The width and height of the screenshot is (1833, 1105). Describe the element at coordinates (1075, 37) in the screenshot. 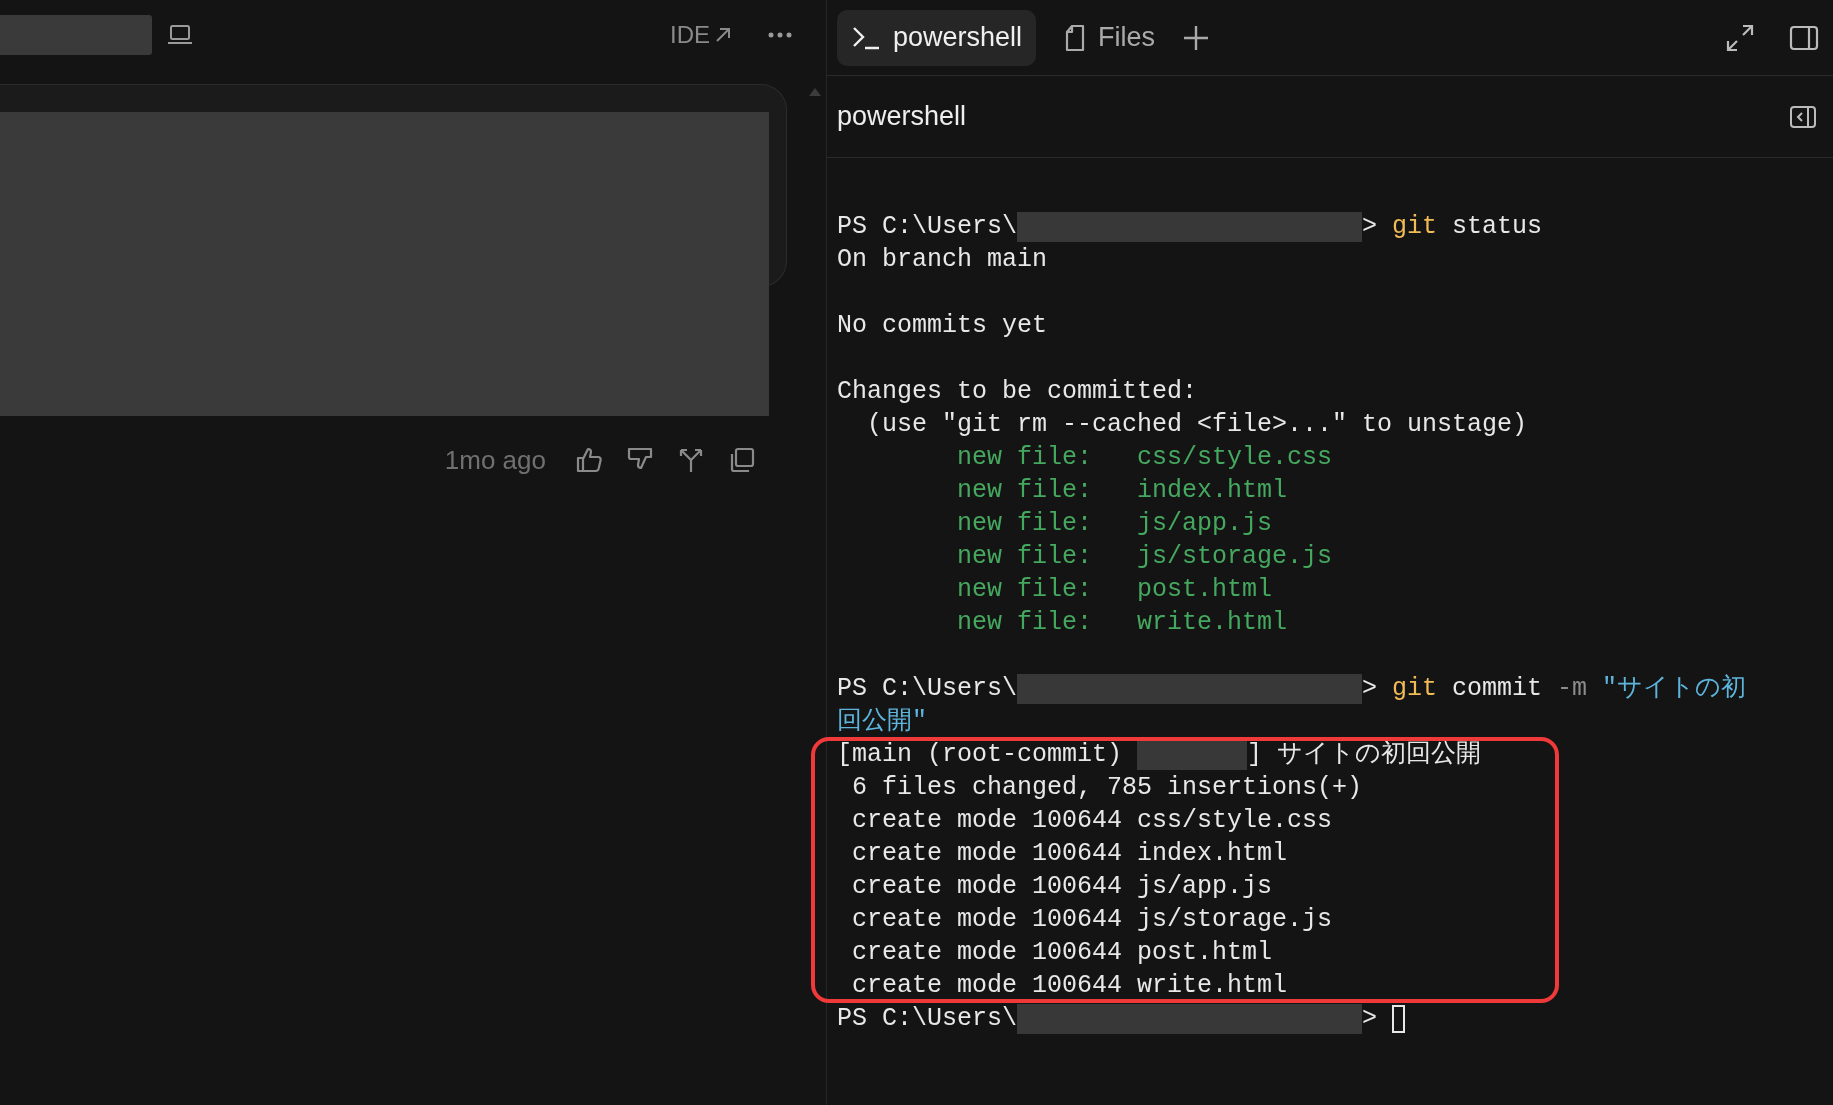

I see `file-icon` at that location.